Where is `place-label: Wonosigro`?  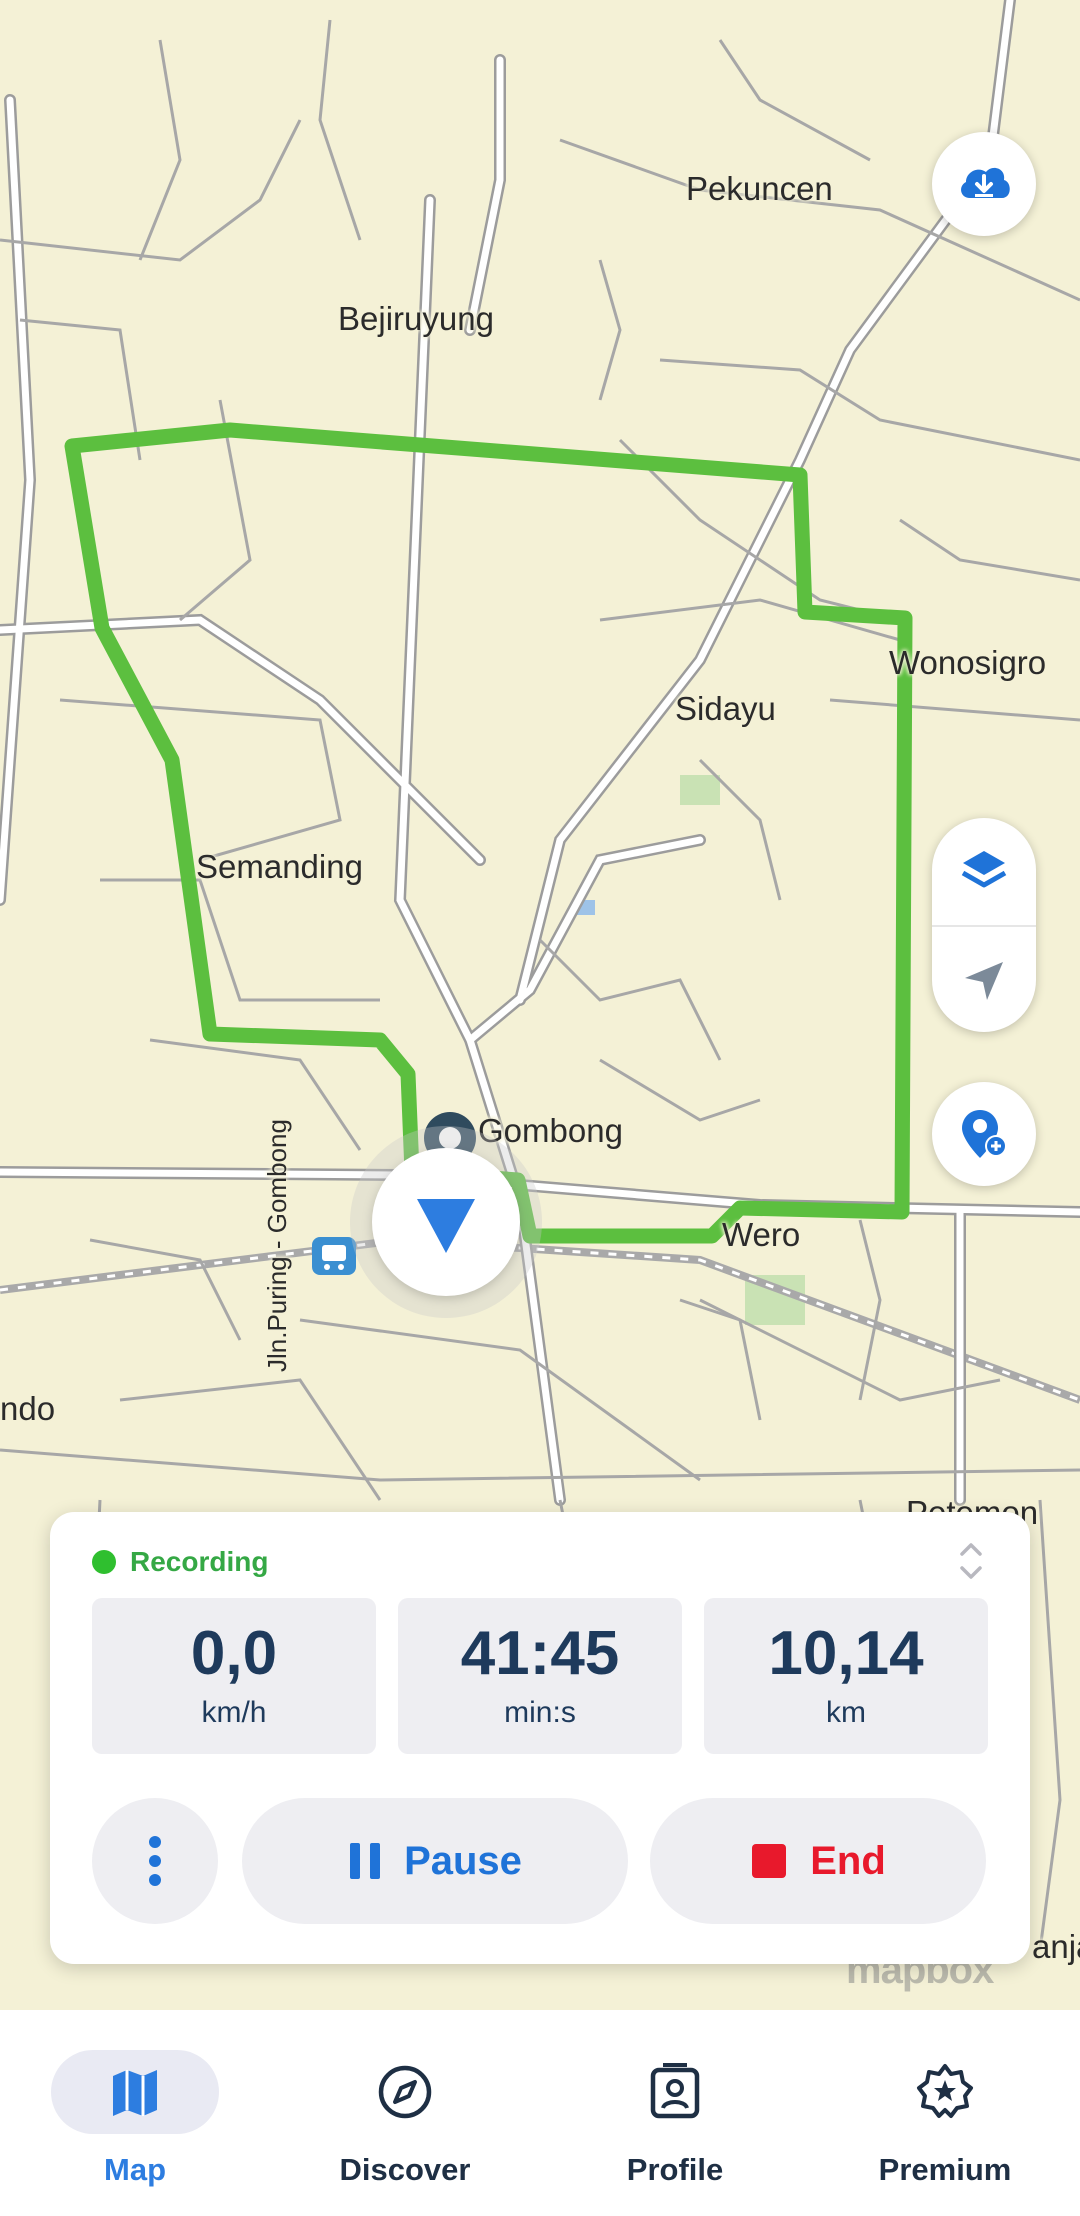 place-label: Wonosigro is located at coordinates (968, 662).